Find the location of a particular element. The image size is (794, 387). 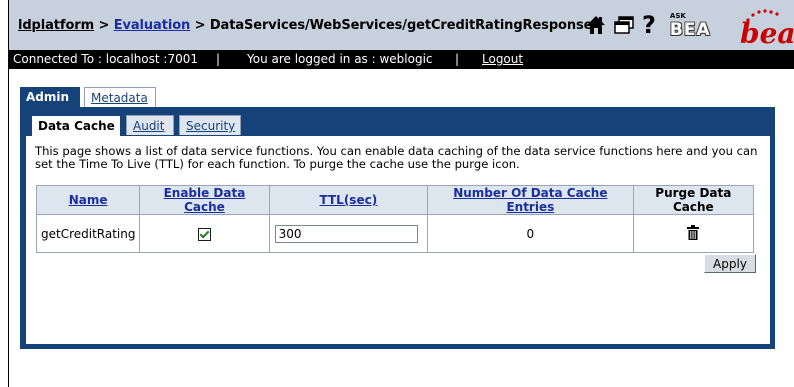

help-icon: ? is located at coordinates (649, 25).